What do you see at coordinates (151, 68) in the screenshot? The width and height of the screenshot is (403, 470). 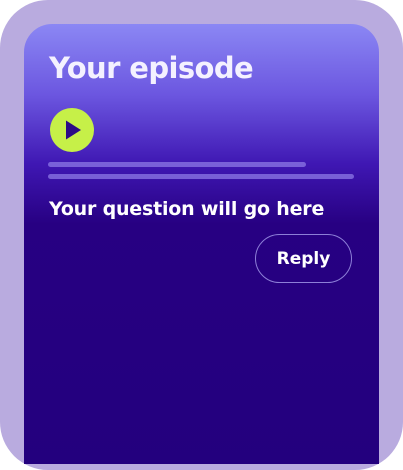 I see `episode-title: Your episode` at bounding box center [151, 68].